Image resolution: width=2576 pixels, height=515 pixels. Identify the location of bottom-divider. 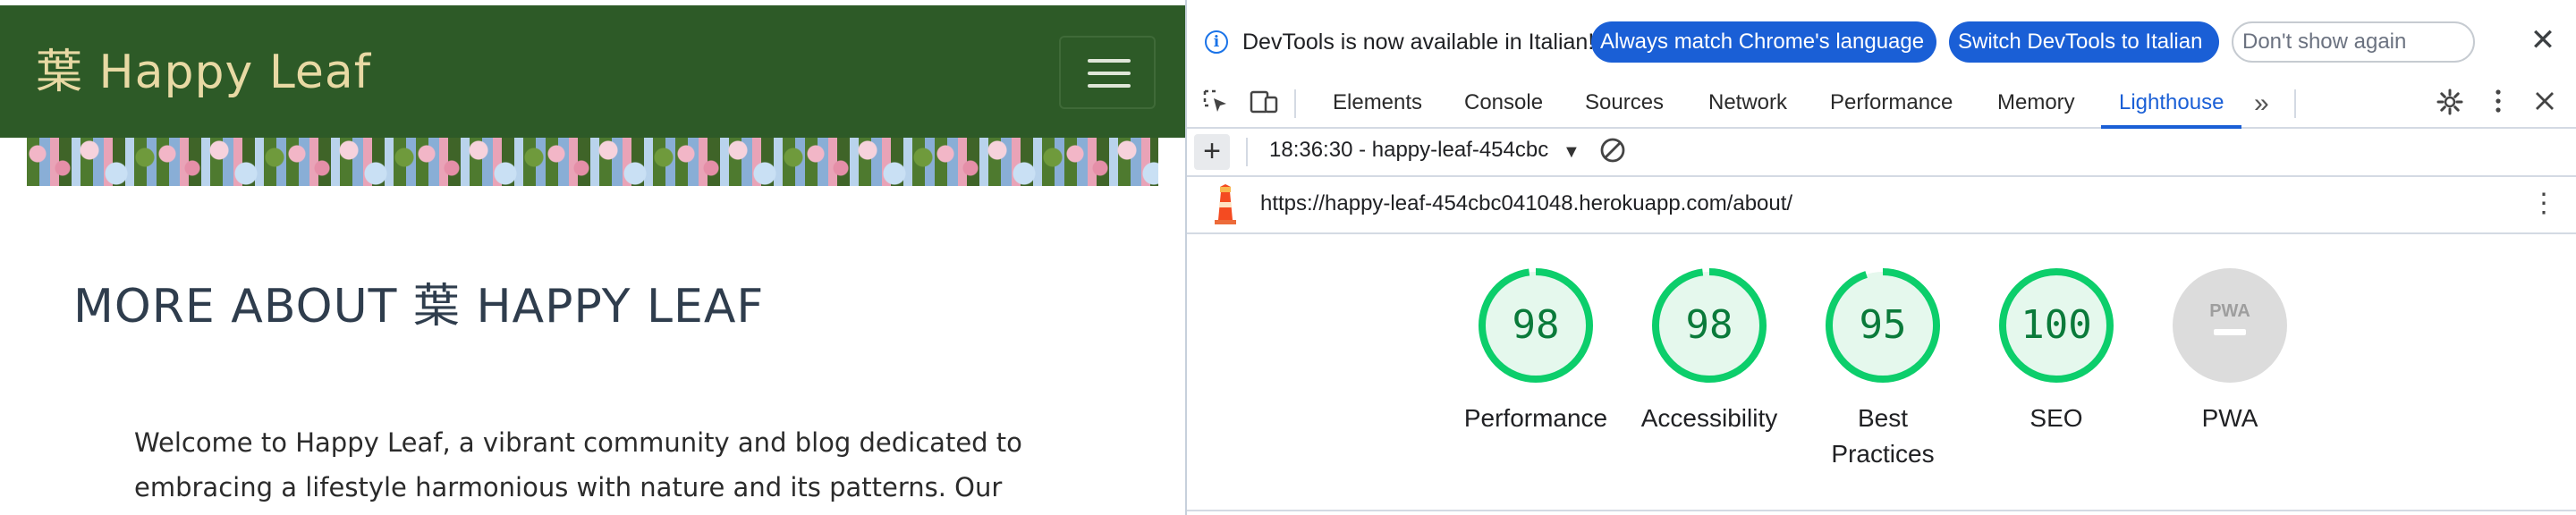
(1881, 510).